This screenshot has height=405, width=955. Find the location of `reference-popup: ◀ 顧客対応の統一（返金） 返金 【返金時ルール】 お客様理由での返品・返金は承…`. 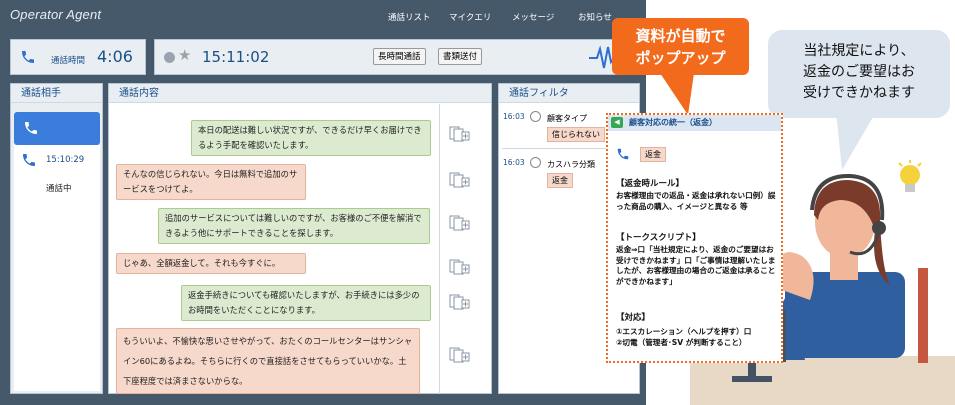

reference-popup: ◀ 顧客対応の統一（返金） 返金 【返金時ルール】 お客様理由での返品・返金は承… is located at coordinates (694, 238).